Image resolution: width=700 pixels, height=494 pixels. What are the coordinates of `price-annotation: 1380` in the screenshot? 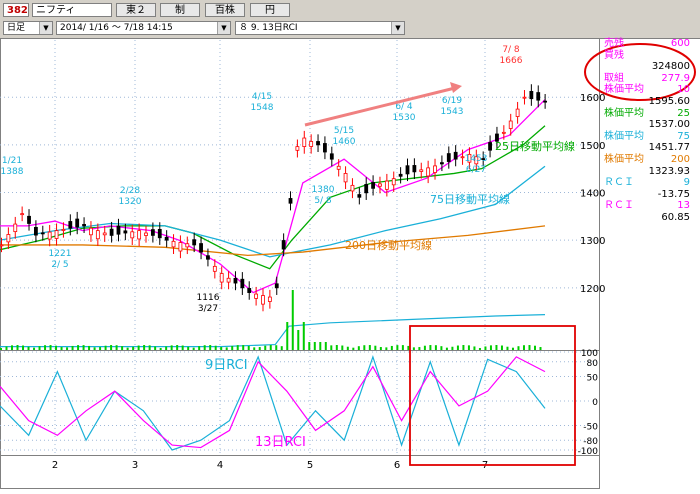 It's located at (323, 190).